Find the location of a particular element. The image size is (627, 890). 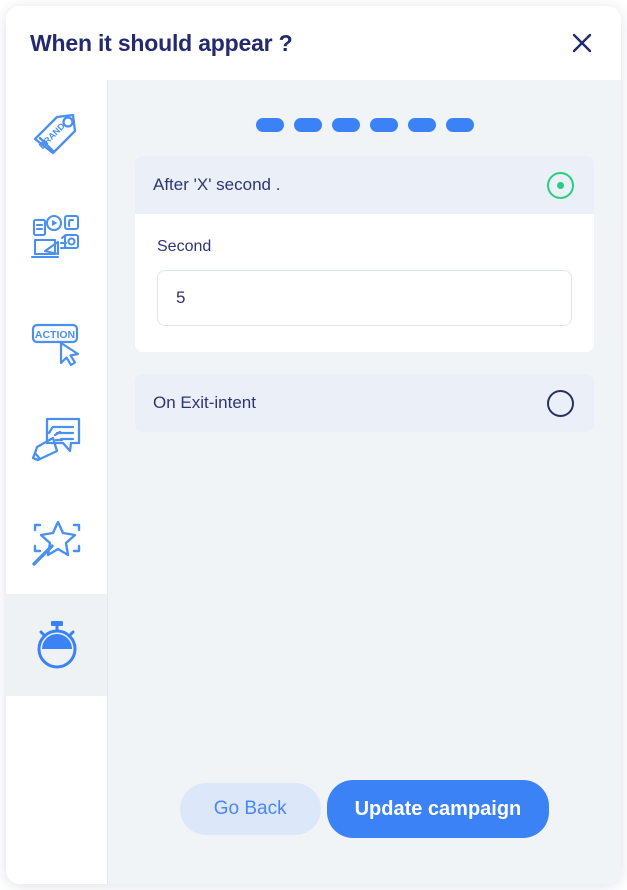

page-title: When it should appear ? is located at coordinates (161, 42).